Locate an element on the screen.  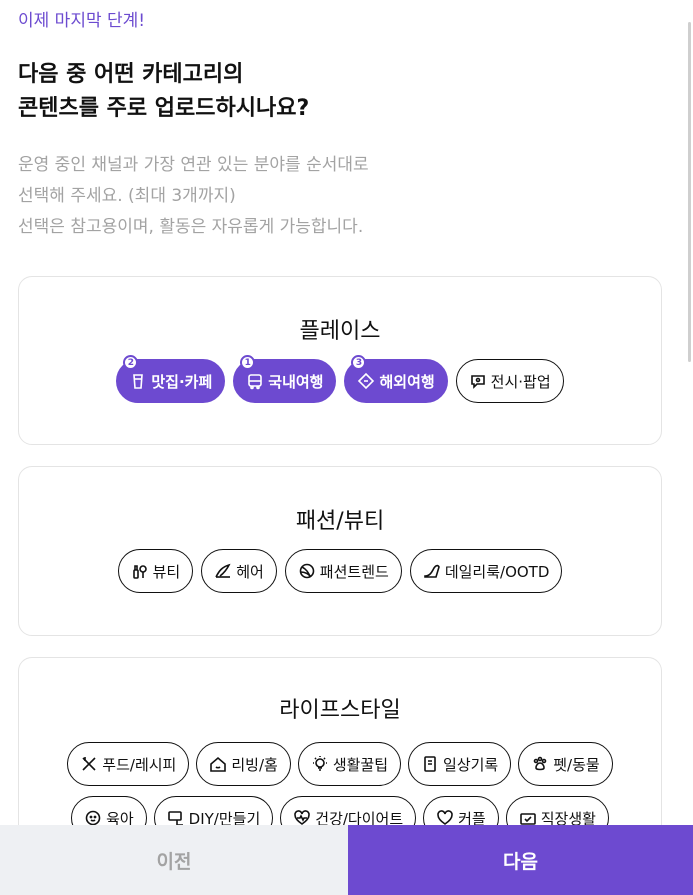
chip-label: 펫/동물 is located at coordinates (576, 764).